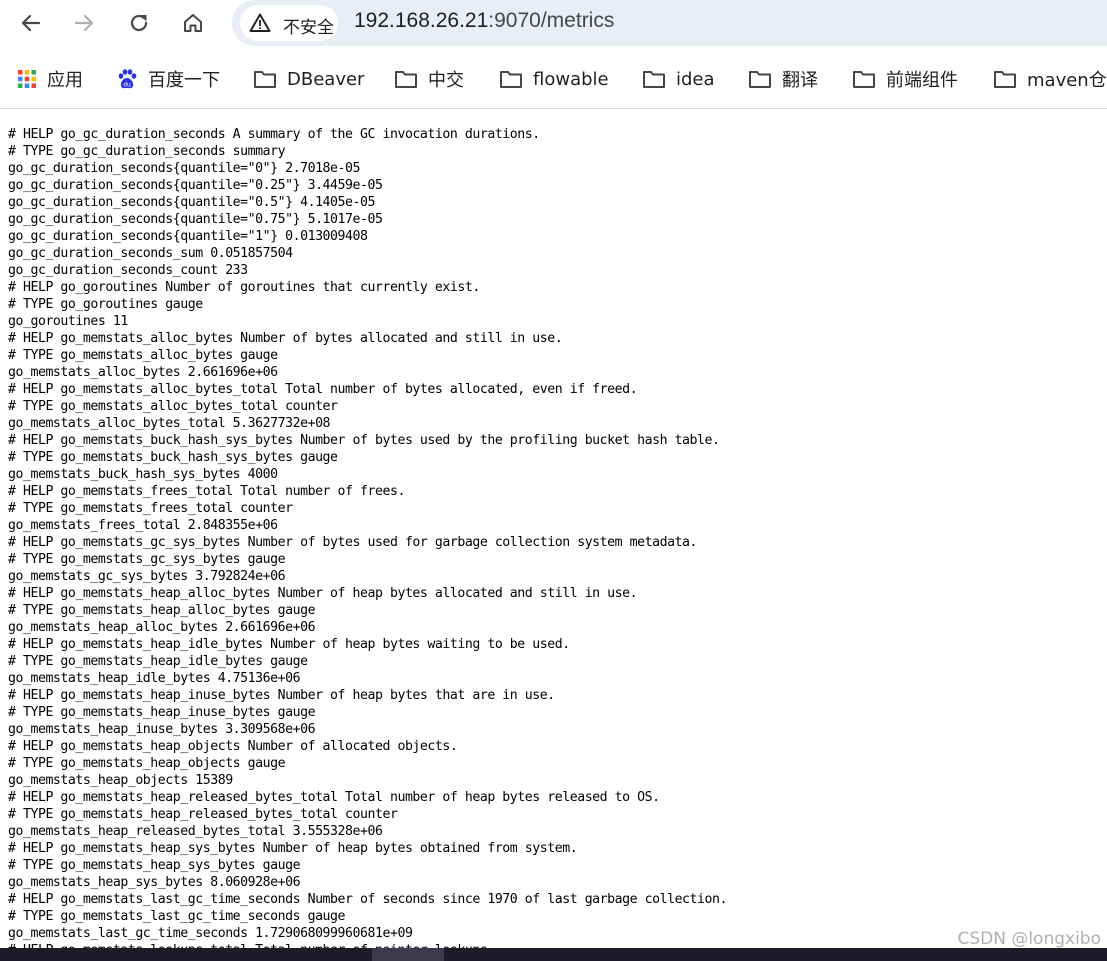  What do you see at coordinates (105, 304) in the screenshot?
I see `metrics-line: # TYPE go_goroutines gauge` at bounding box center [105, 304].